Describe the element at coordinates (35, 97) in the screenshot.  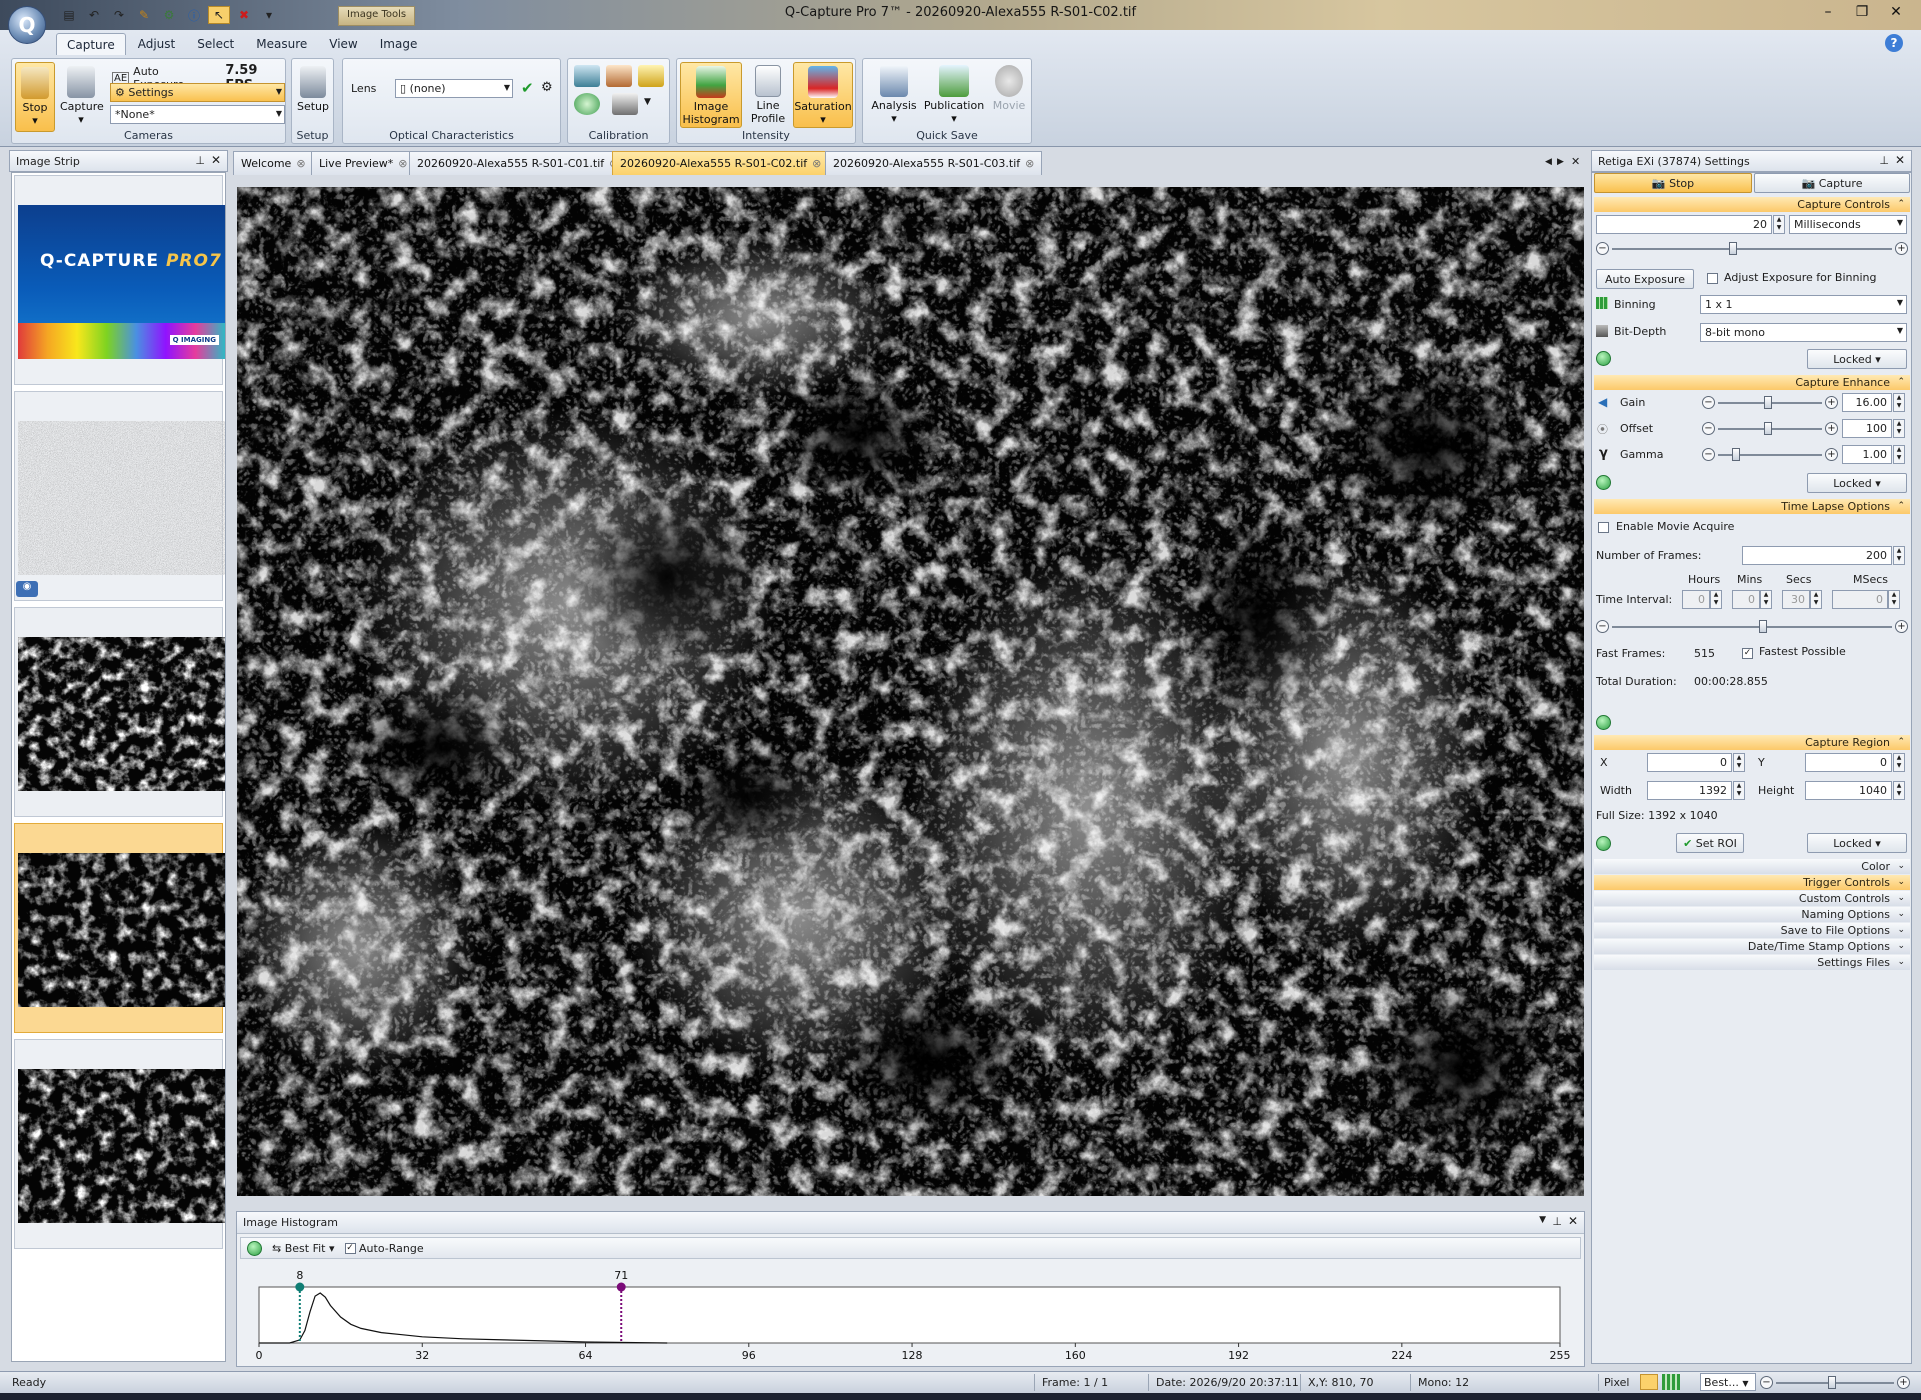
I see `stop-button: Stop ▾` at that location.